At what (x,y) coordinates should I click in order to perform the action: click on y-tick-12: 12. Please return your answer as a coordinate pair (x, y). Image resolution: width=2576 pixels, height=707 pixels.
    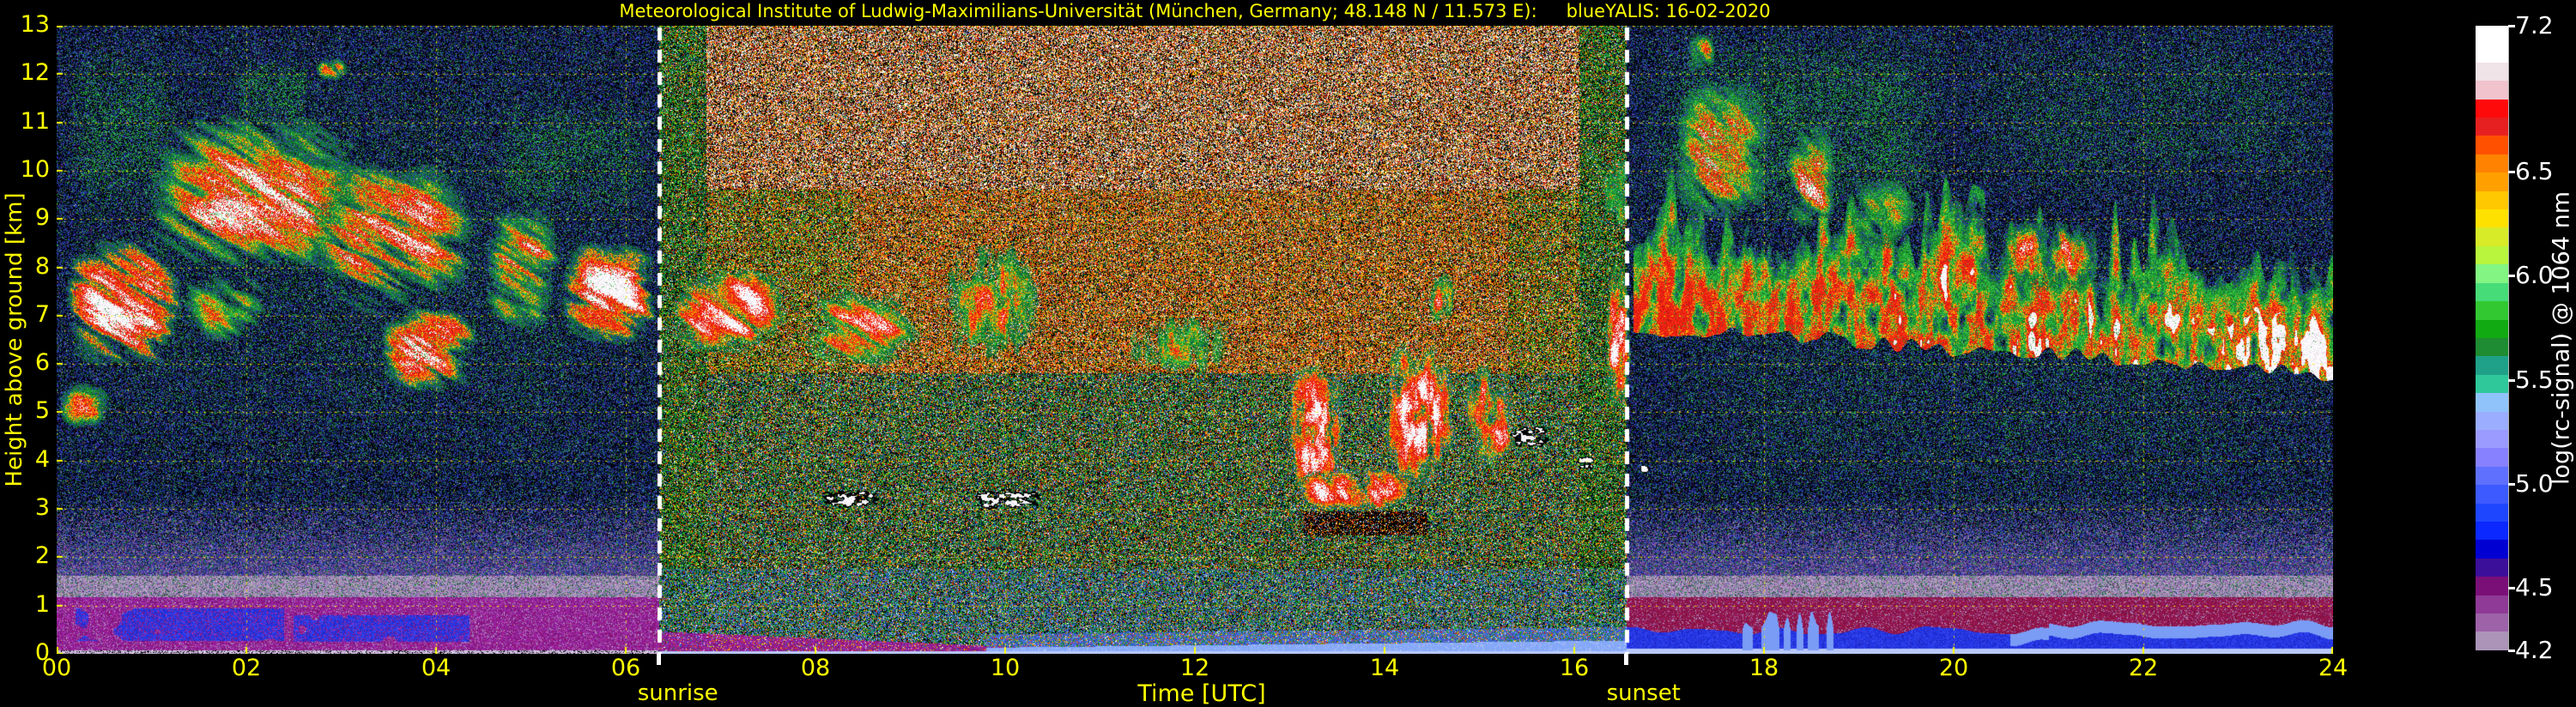
    Looking at the image, I should click on (35, 73).